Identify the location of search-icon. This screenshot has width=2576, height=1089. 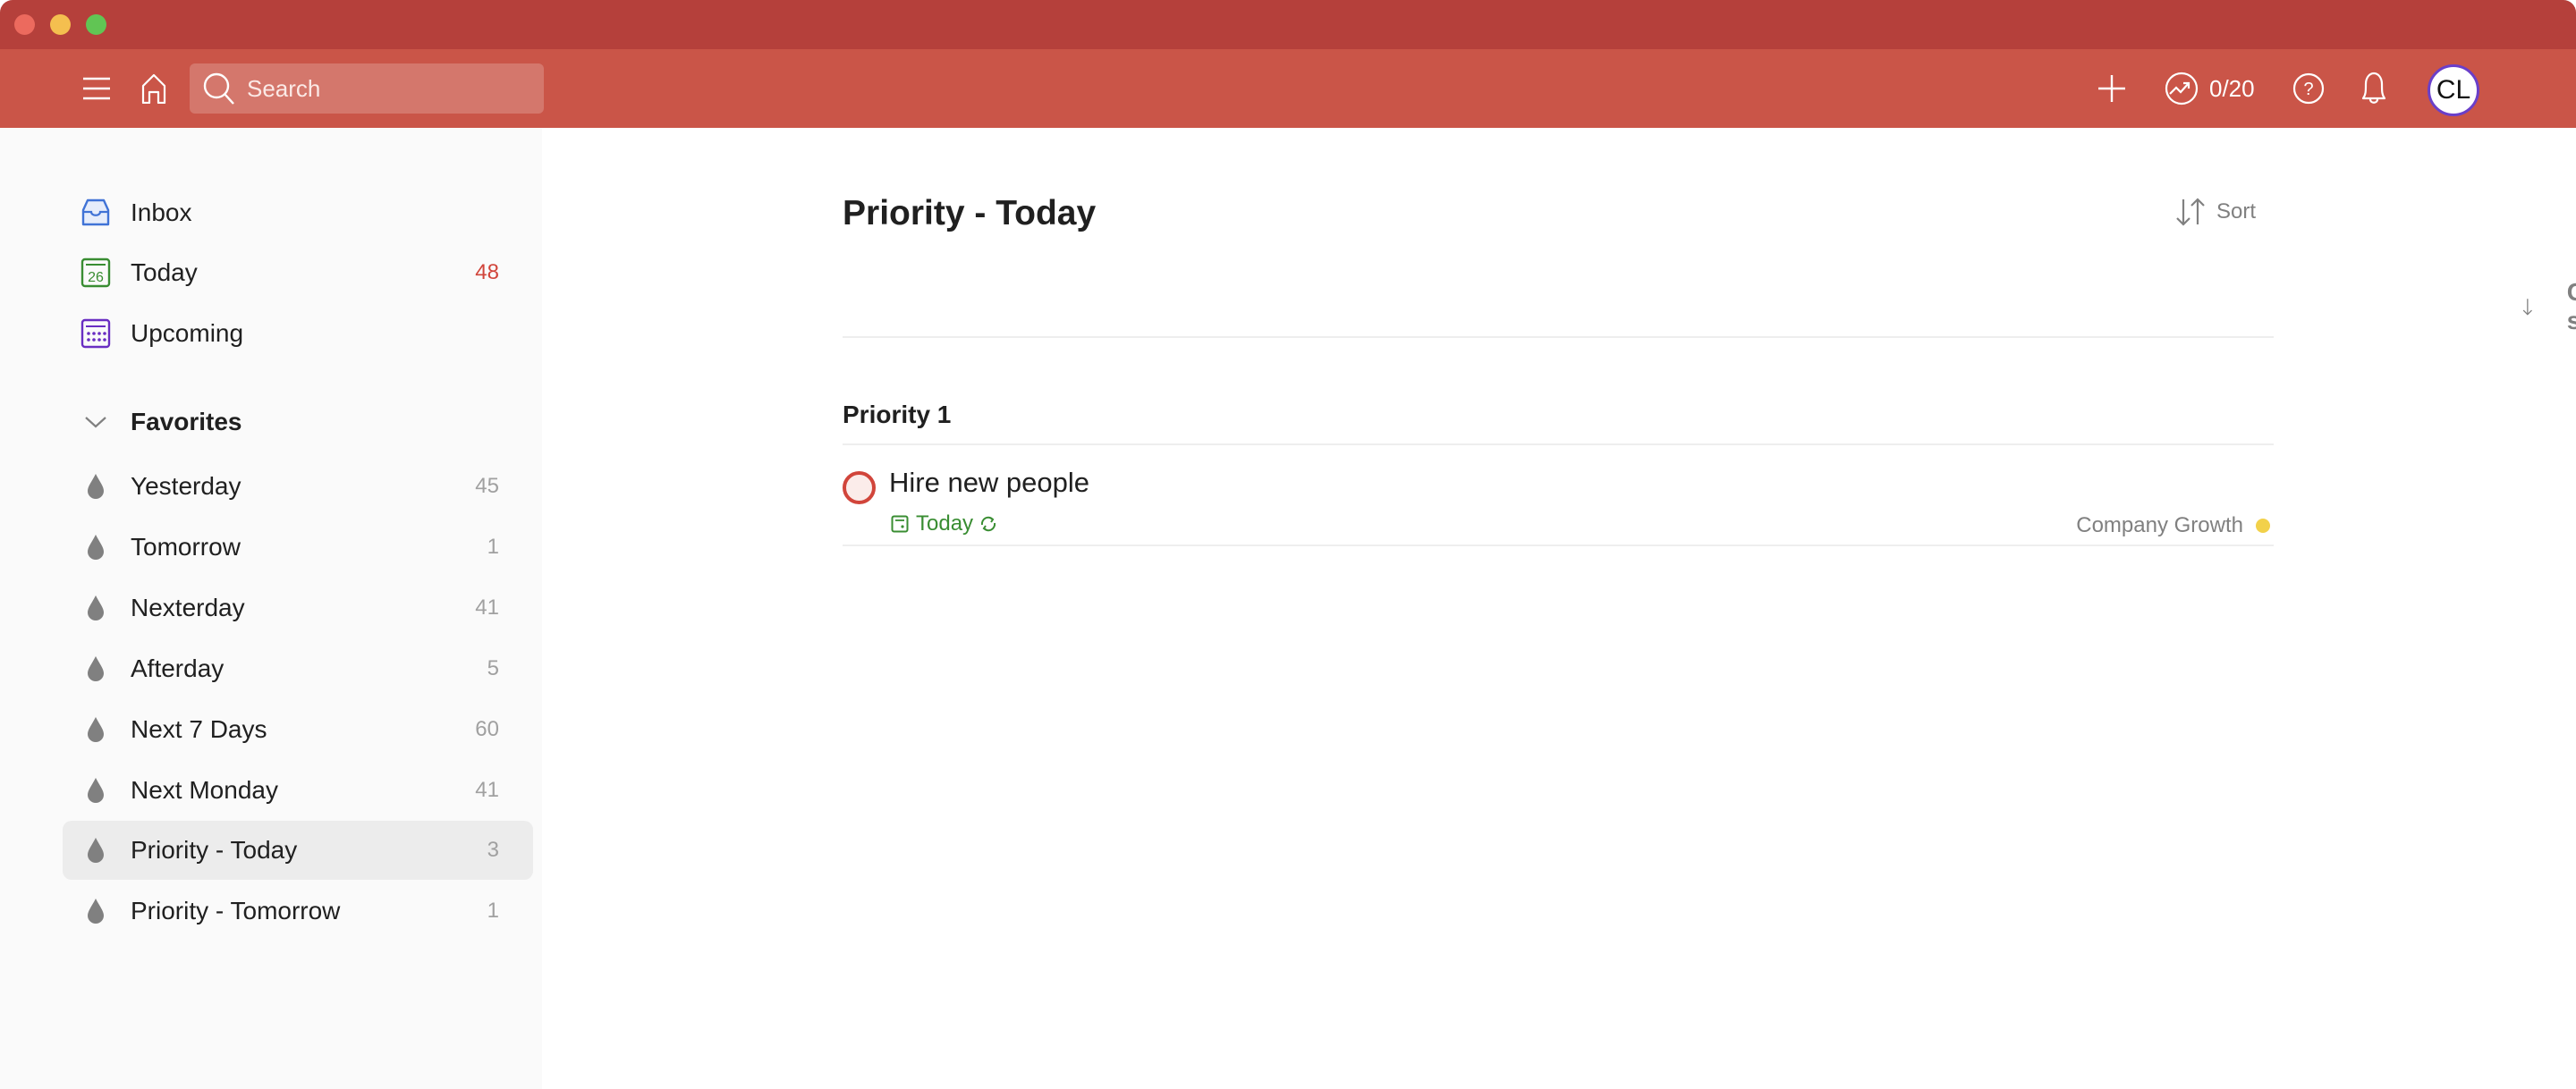
(218, 88).